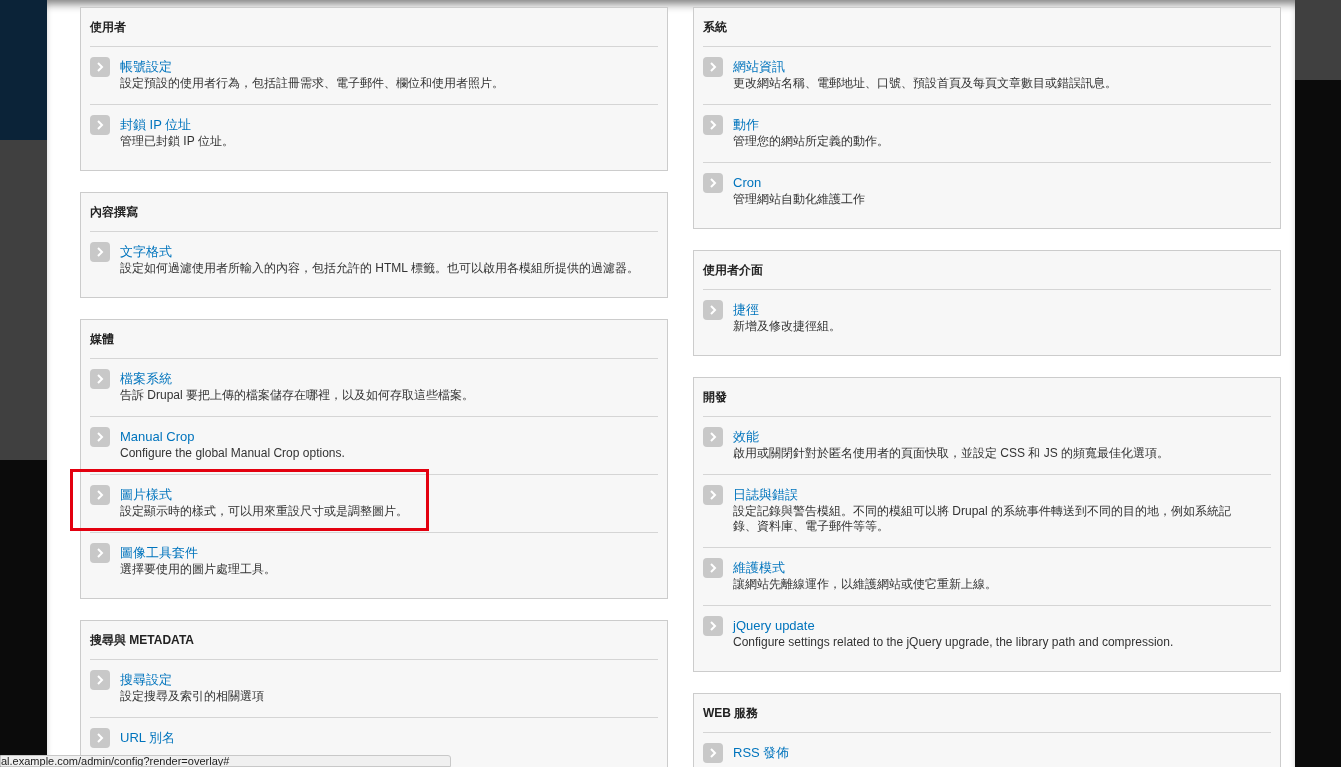  What do you see at coordinates (146, 680) in the screenshot?
I see `settings-link: 搜尋設定` at bounding box center [146, 680].